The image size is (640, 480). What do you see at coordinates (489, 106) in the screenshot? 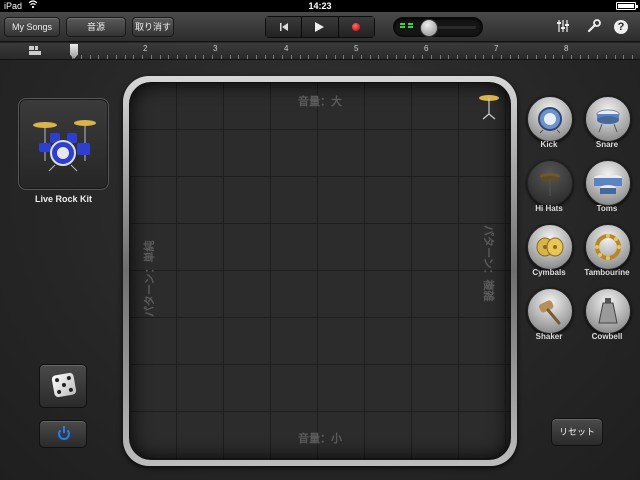
I see `cymbal-stand-icon` at bounding box center [489, 106].